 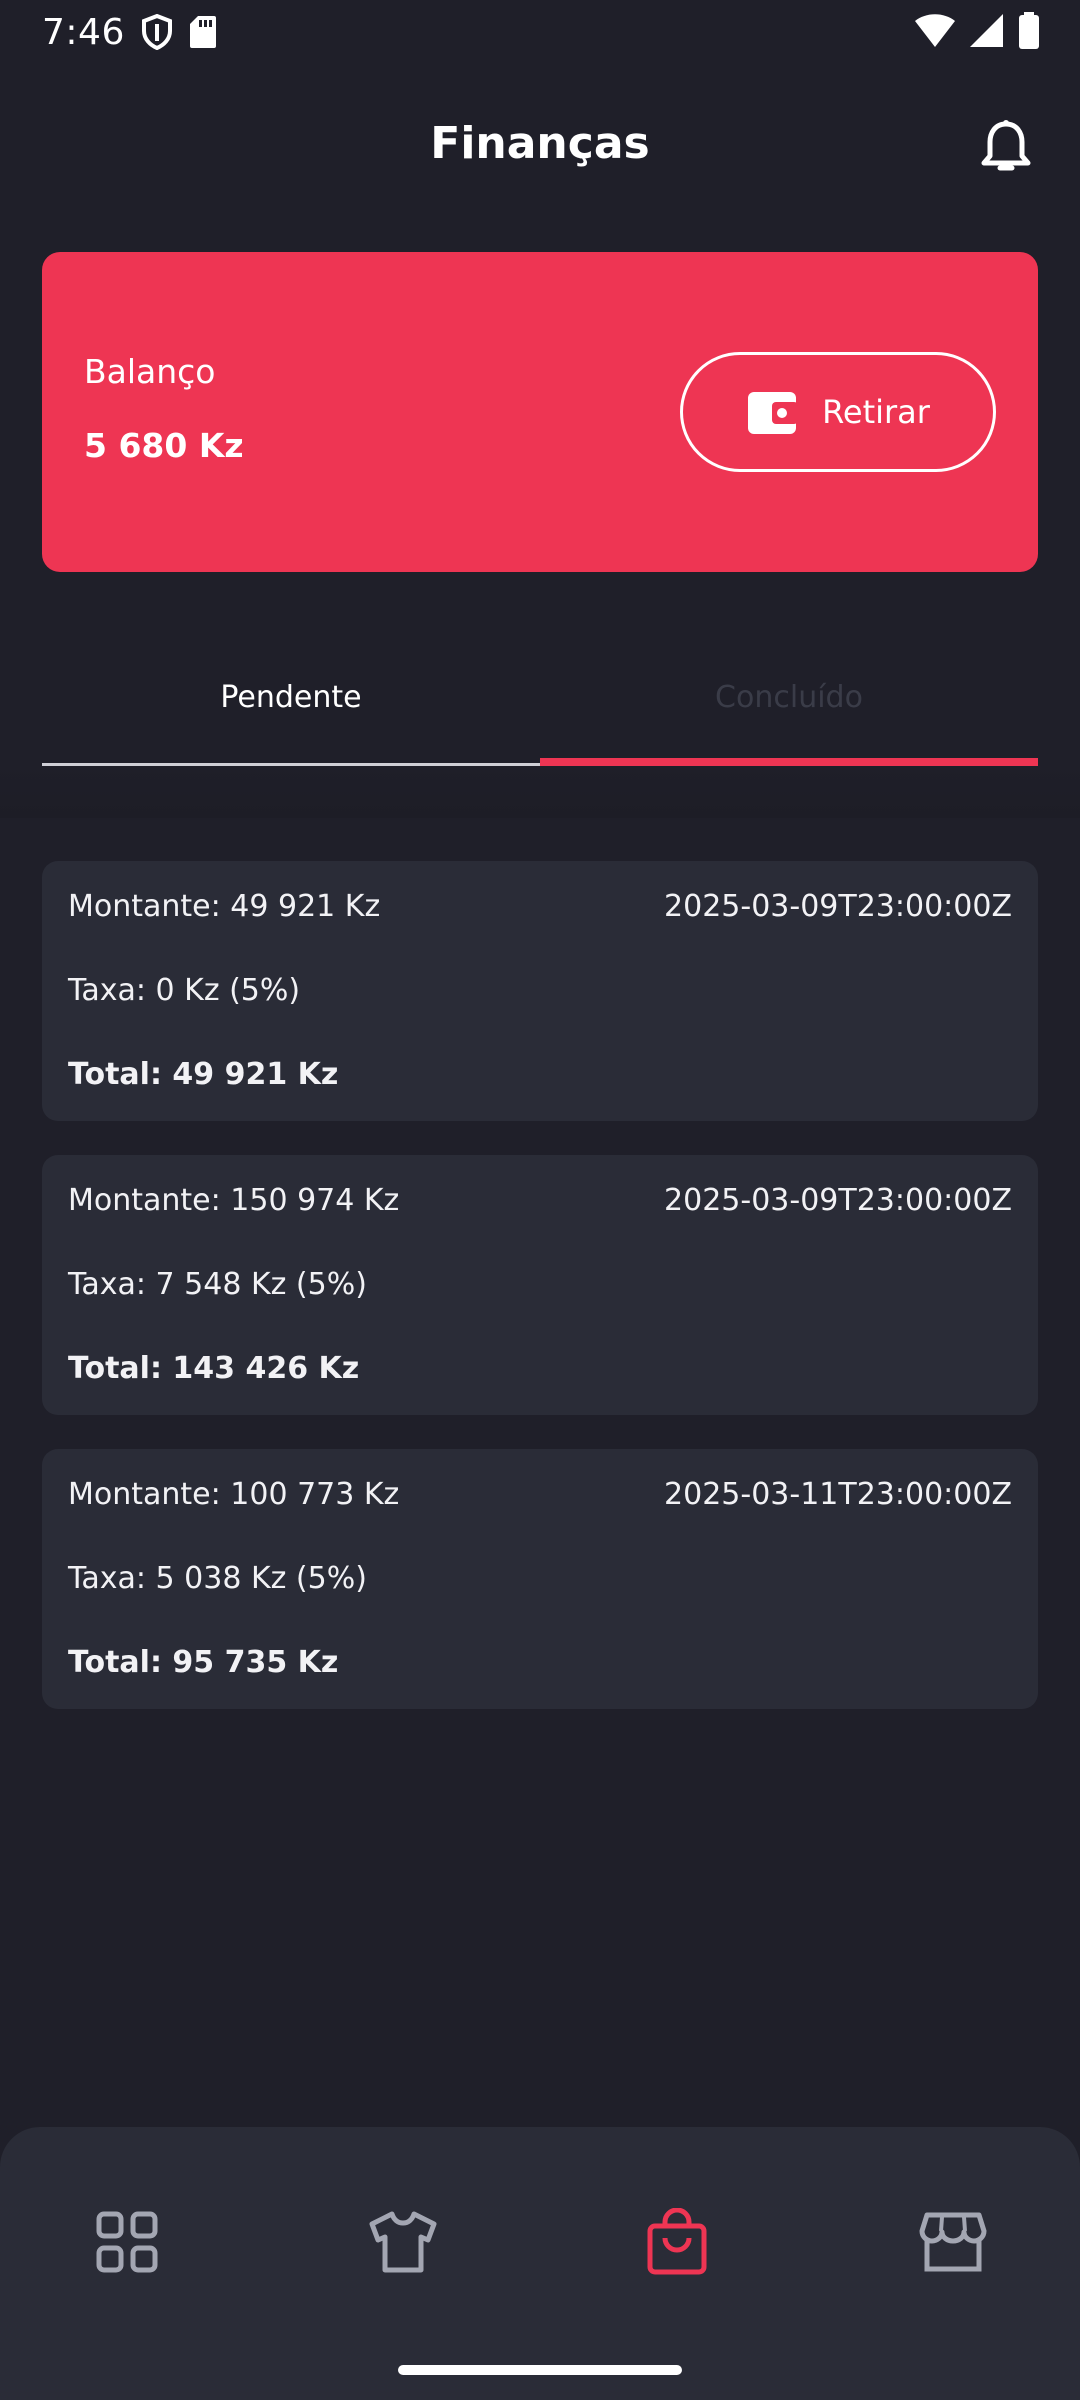 I want to click on nav-products, so click(x=403, y=2242).